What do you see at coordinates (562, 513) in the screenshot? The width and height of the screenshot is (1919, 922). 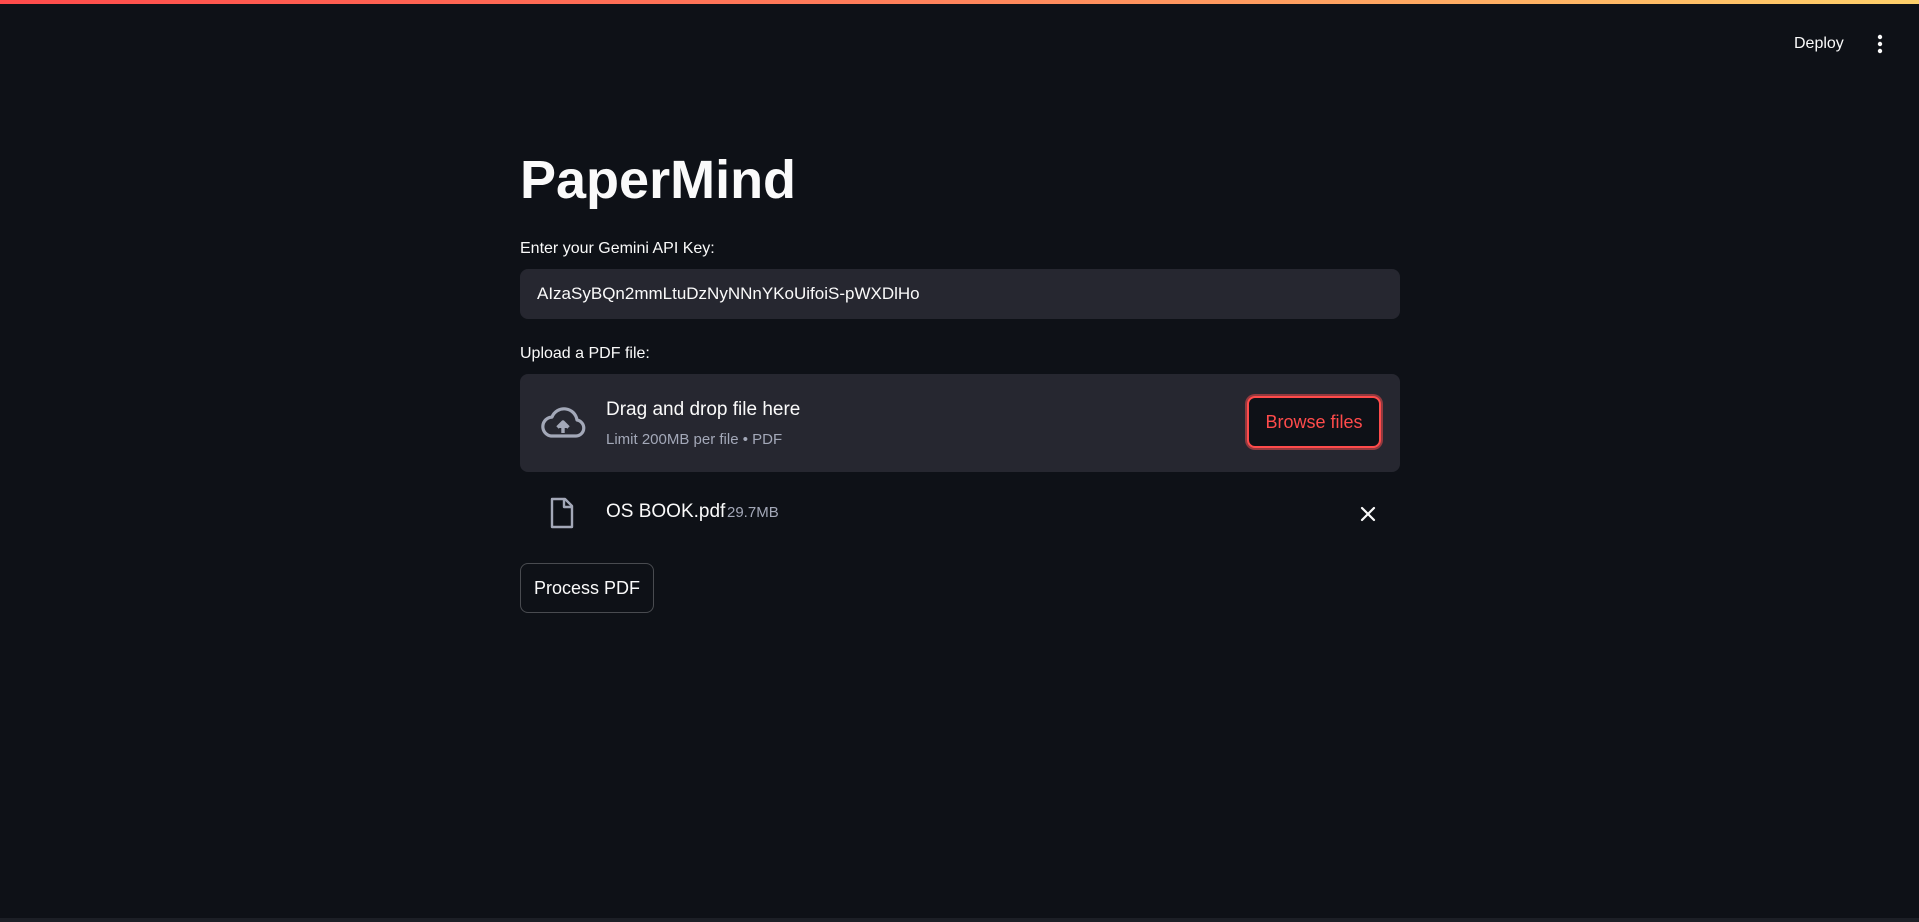 I see `file-icon` at bounding box center [562, 513].